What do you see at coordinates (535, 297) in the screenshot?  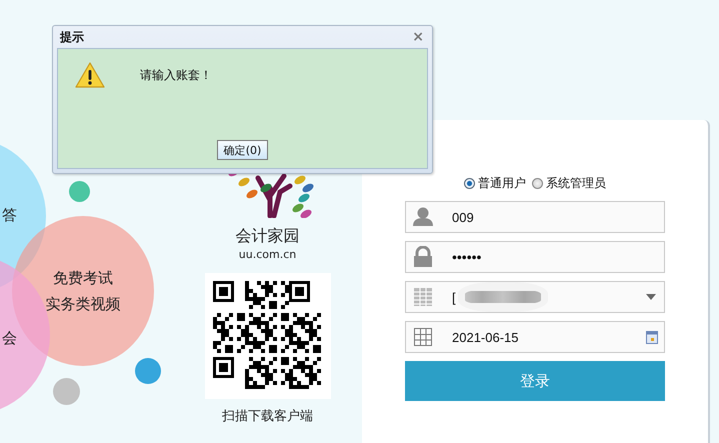 I see `account-dropdown: [` at bounding box center [535, 297].